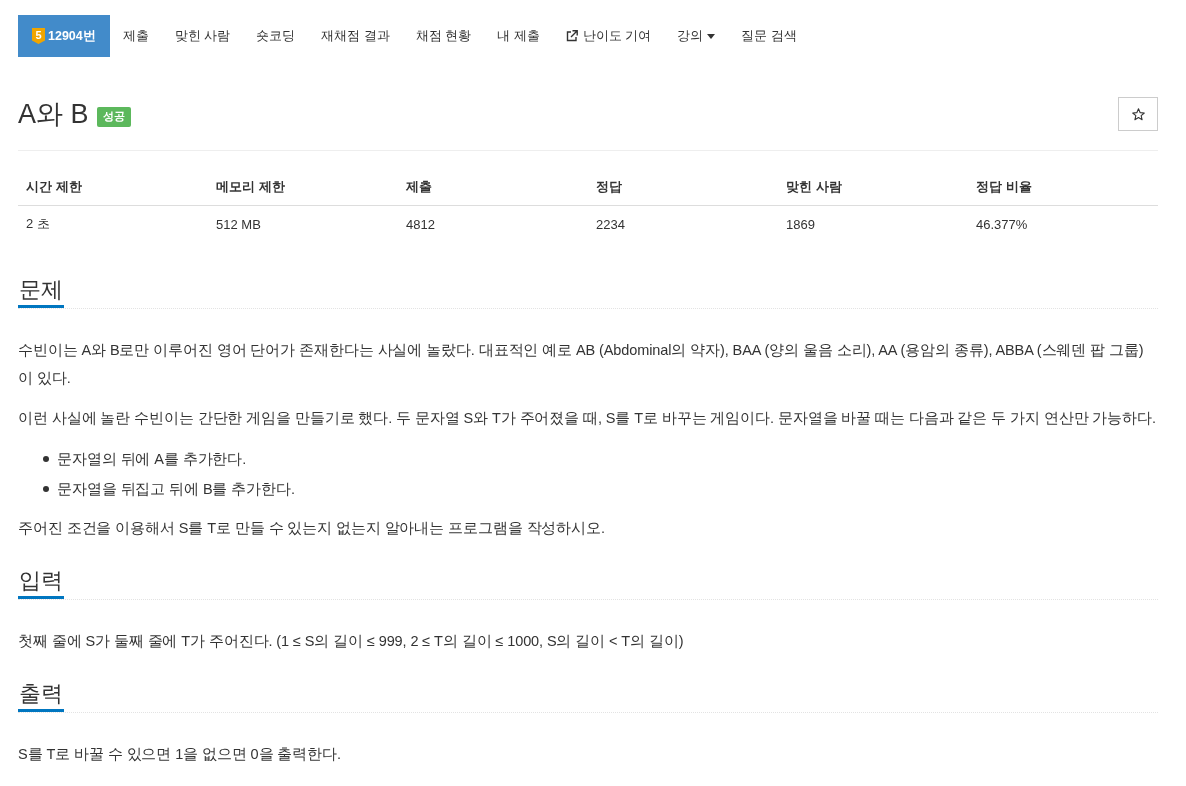 The width and height of the screenshot is (1186, 786). Describe the element at coordinates (493, 187) in the screenshot. I see `column-header: 제출` at that location.